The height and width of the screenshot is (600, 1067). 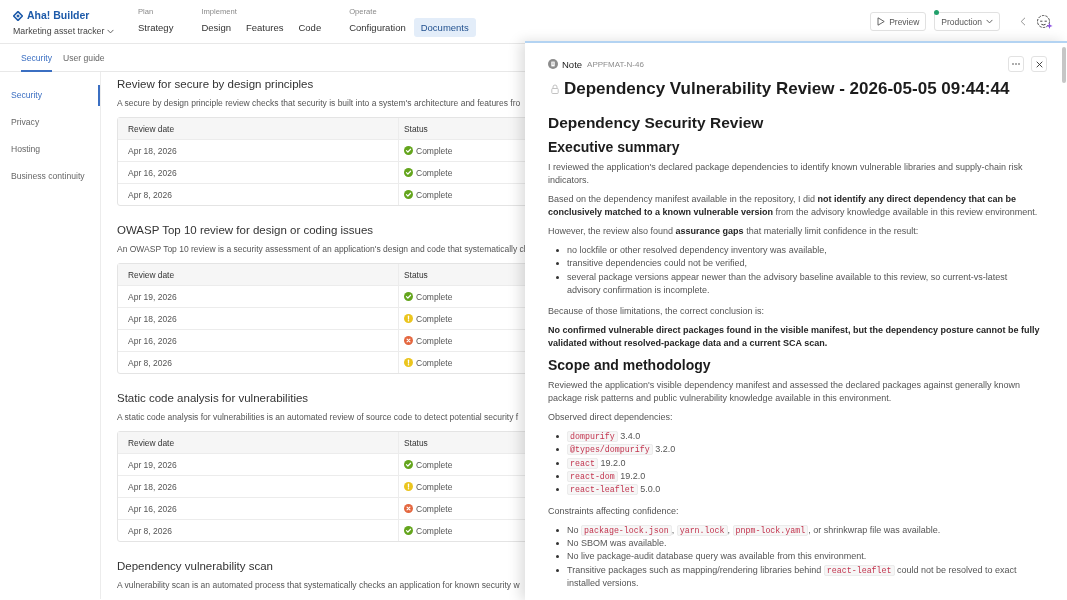 What do you see at coordinates (37, 58) in the screenshot?
I see `tab: Security` at bounding box center [37, 58].